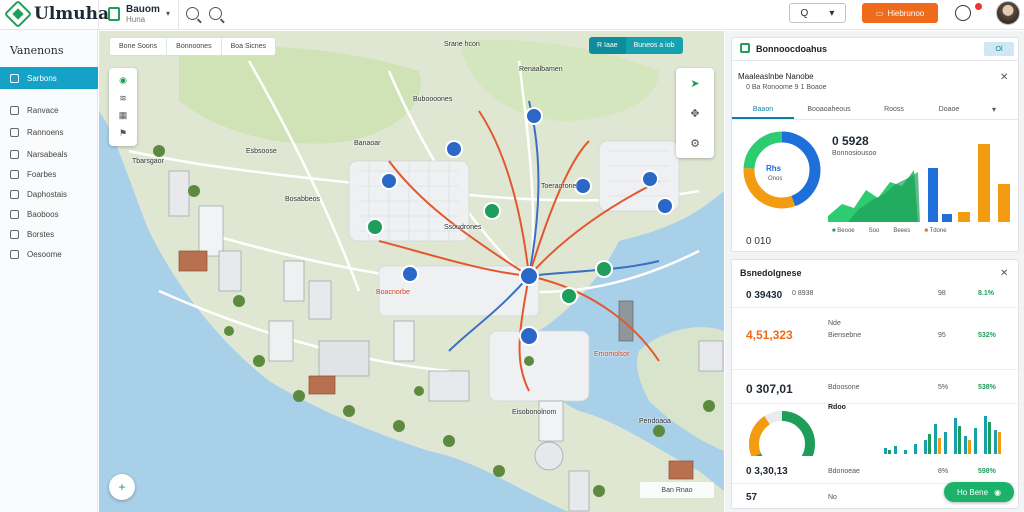  I want to click on move-icon: ✥, so click(694, 113).